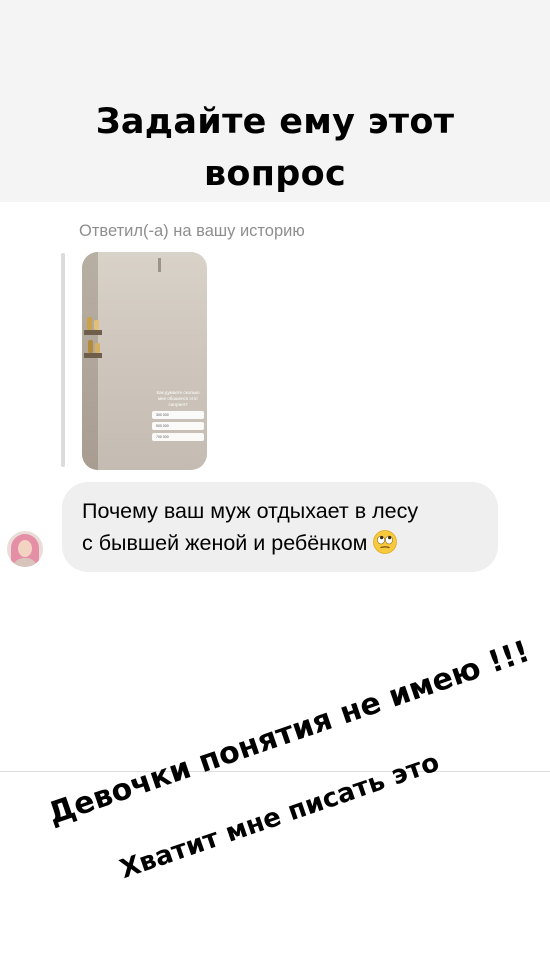 This screenshot has width=550, height=977. What do you see at coordinates (275, 122) in the screenshot?
I see `banner-title-line1: Задайте ему этот` at bounding box center [275, 122].